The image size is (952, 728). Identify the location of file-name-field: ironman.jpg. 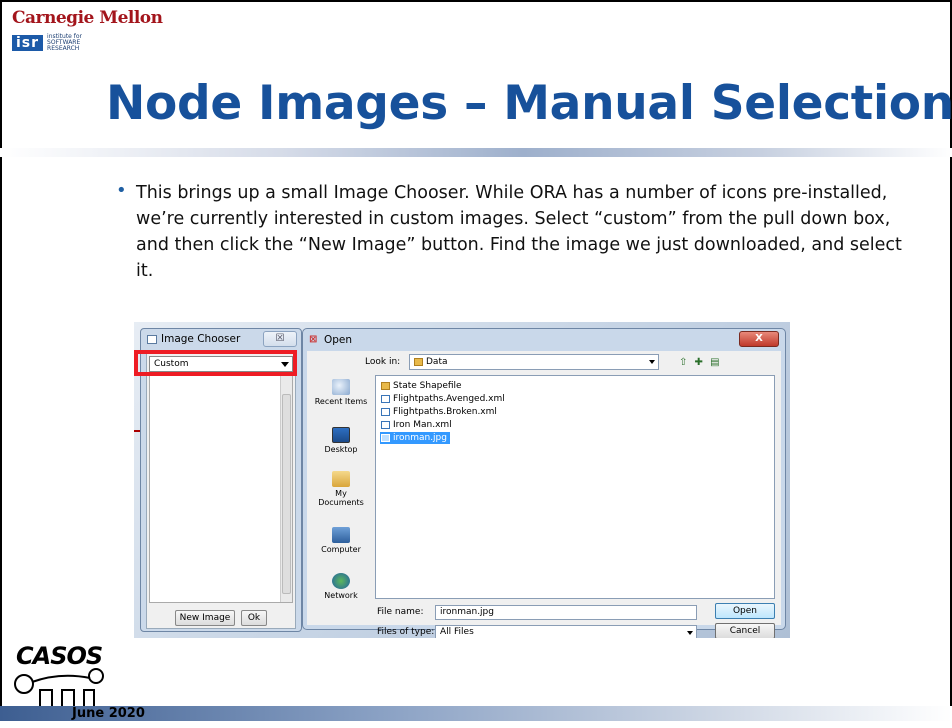
(566, 612).